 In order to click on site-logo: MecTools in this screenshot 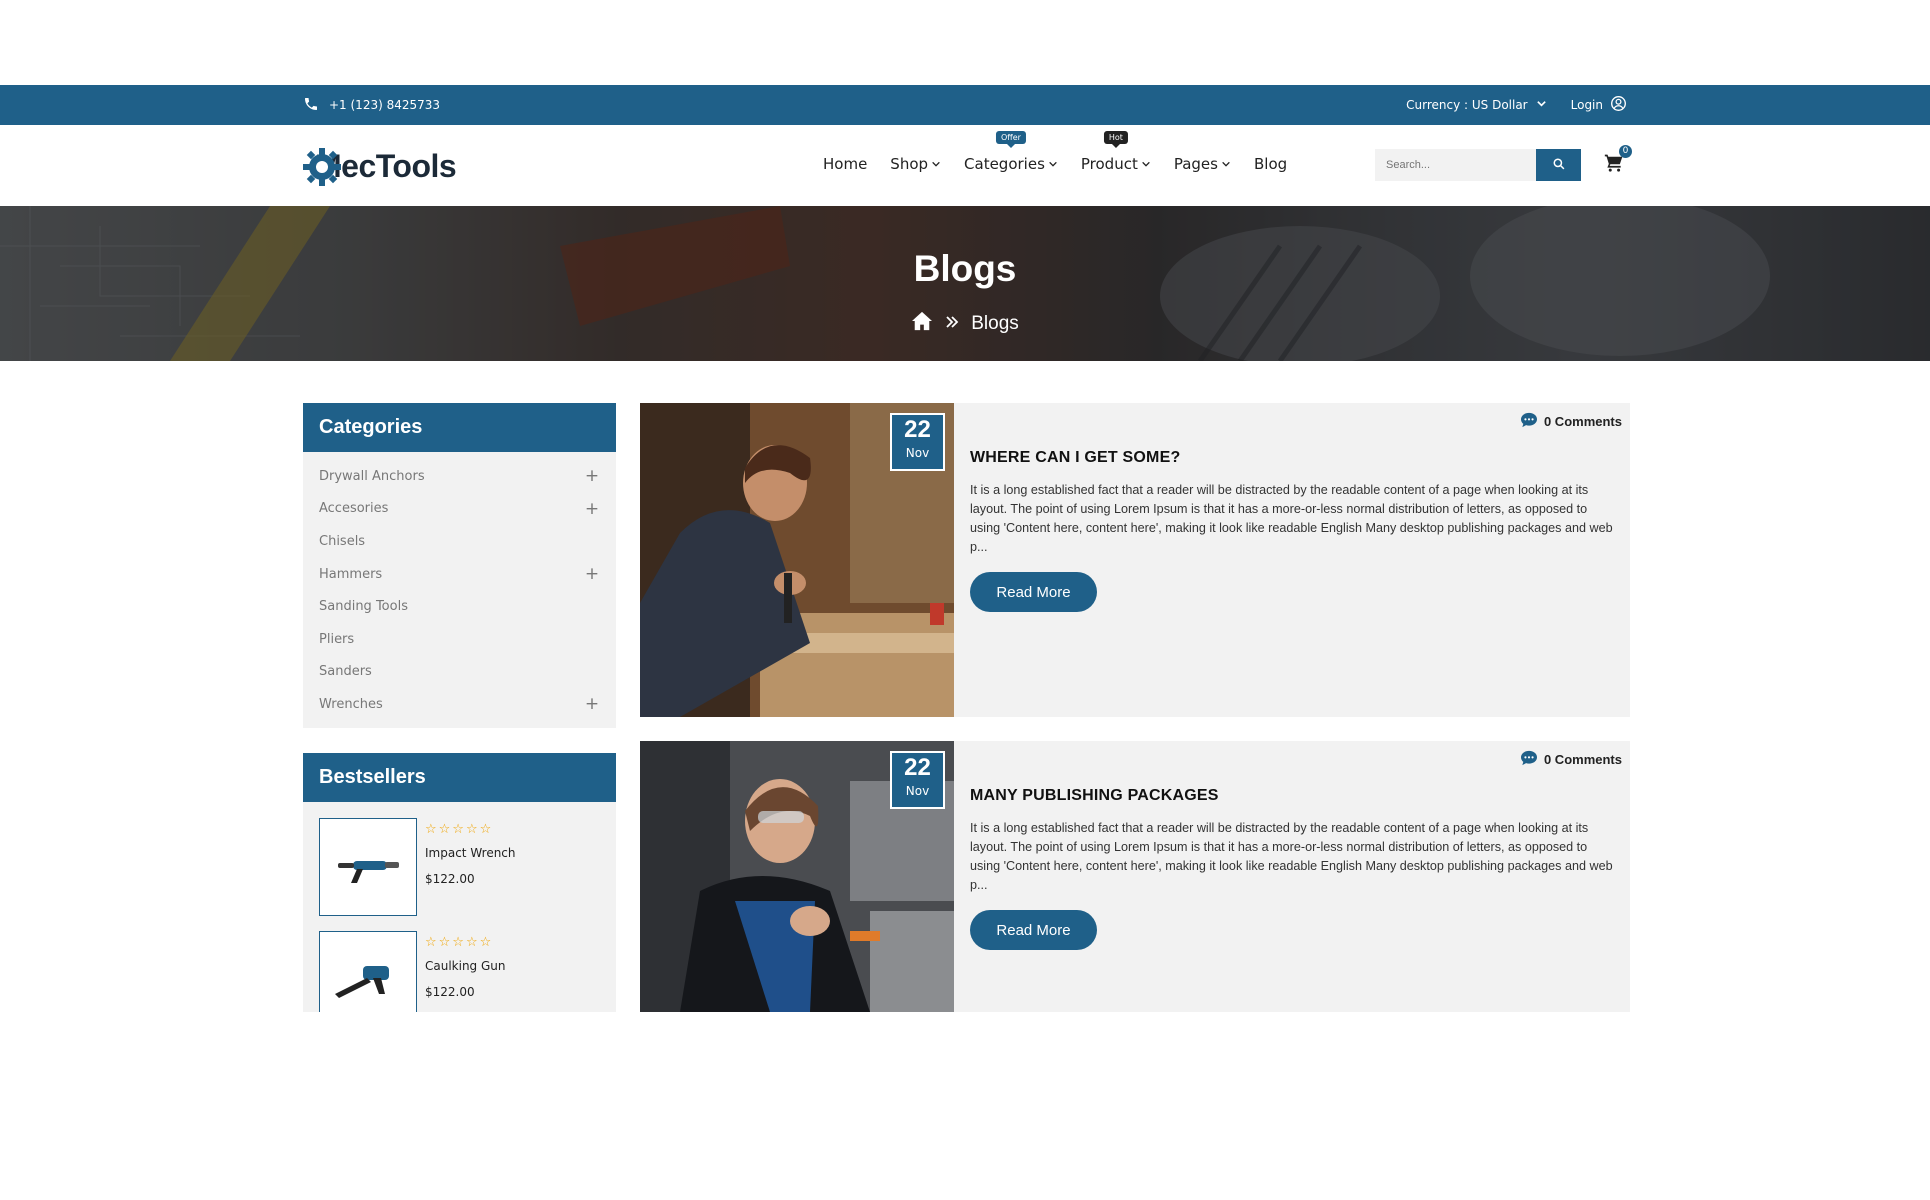, I will do `click(380, 166)`.